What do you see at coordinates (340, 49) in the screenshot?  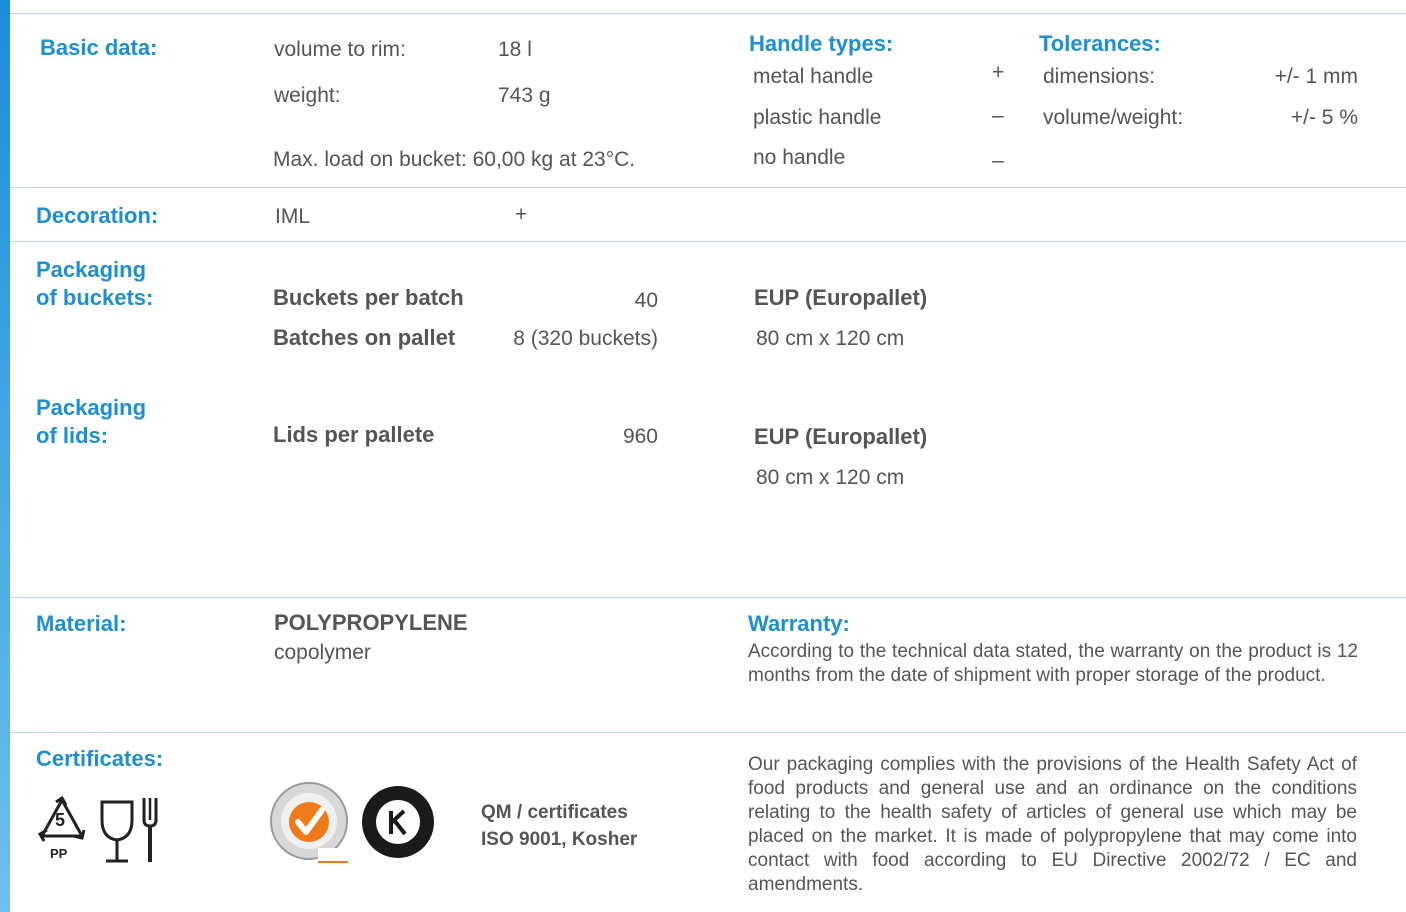 I see `volume-label: volume to rim:` at bounding box center [340, 49].